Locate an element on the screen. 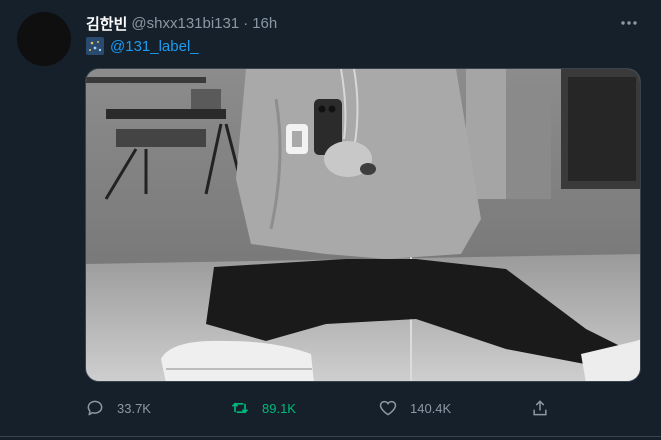  action-bar: 33.7K 89.1K 140.4K is located at coordinates (320, 408).